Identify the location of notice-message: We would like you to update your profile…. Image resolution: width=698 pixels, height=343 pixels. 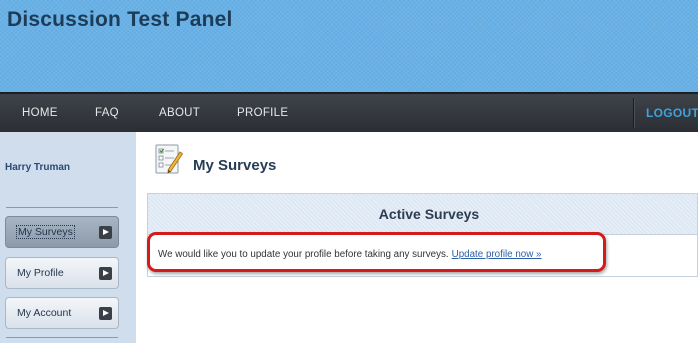
(303, 254).